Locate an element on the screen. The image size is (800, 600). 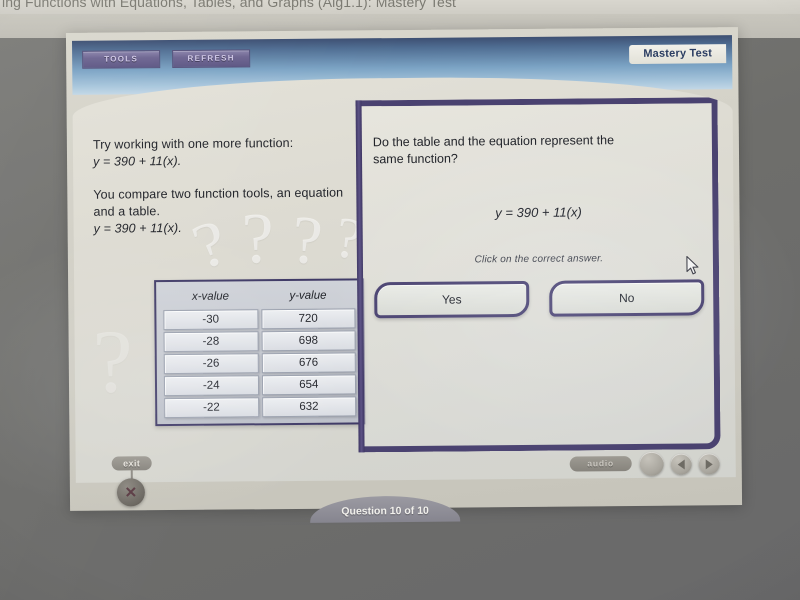
column-header-x: x-value is located at coordinates (210, 297).